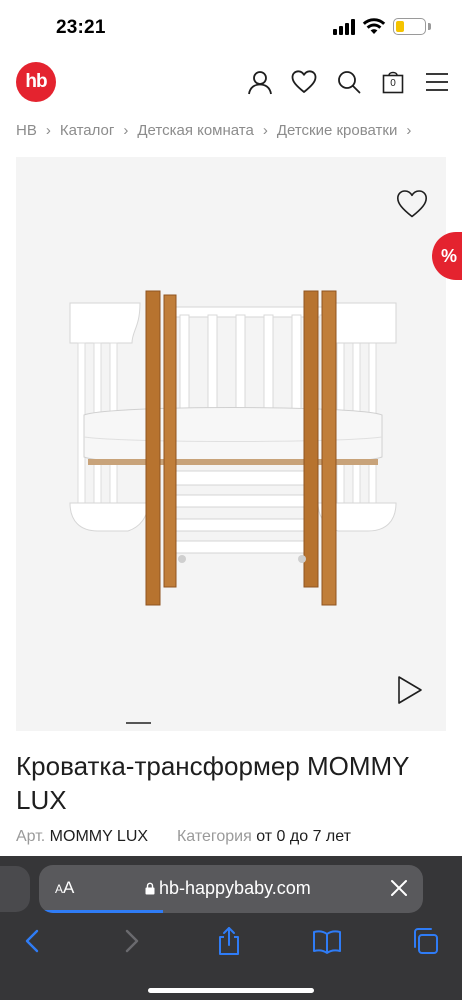 This screenshot has width=462, height=1000. I want to click on lock-icon, so click(150, 888).